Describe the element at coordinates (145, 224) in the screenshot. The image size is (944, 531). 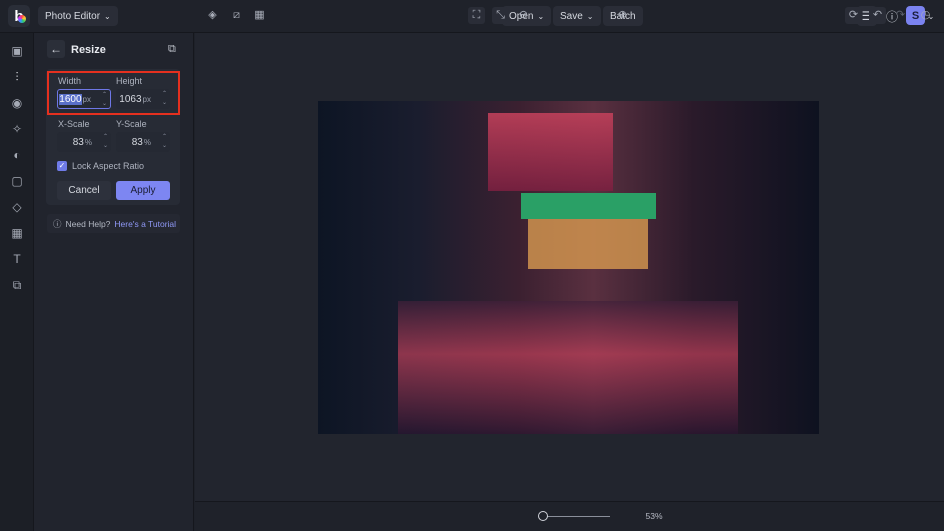
I see `tutorial-link: Here's a Tutorial` at that location.